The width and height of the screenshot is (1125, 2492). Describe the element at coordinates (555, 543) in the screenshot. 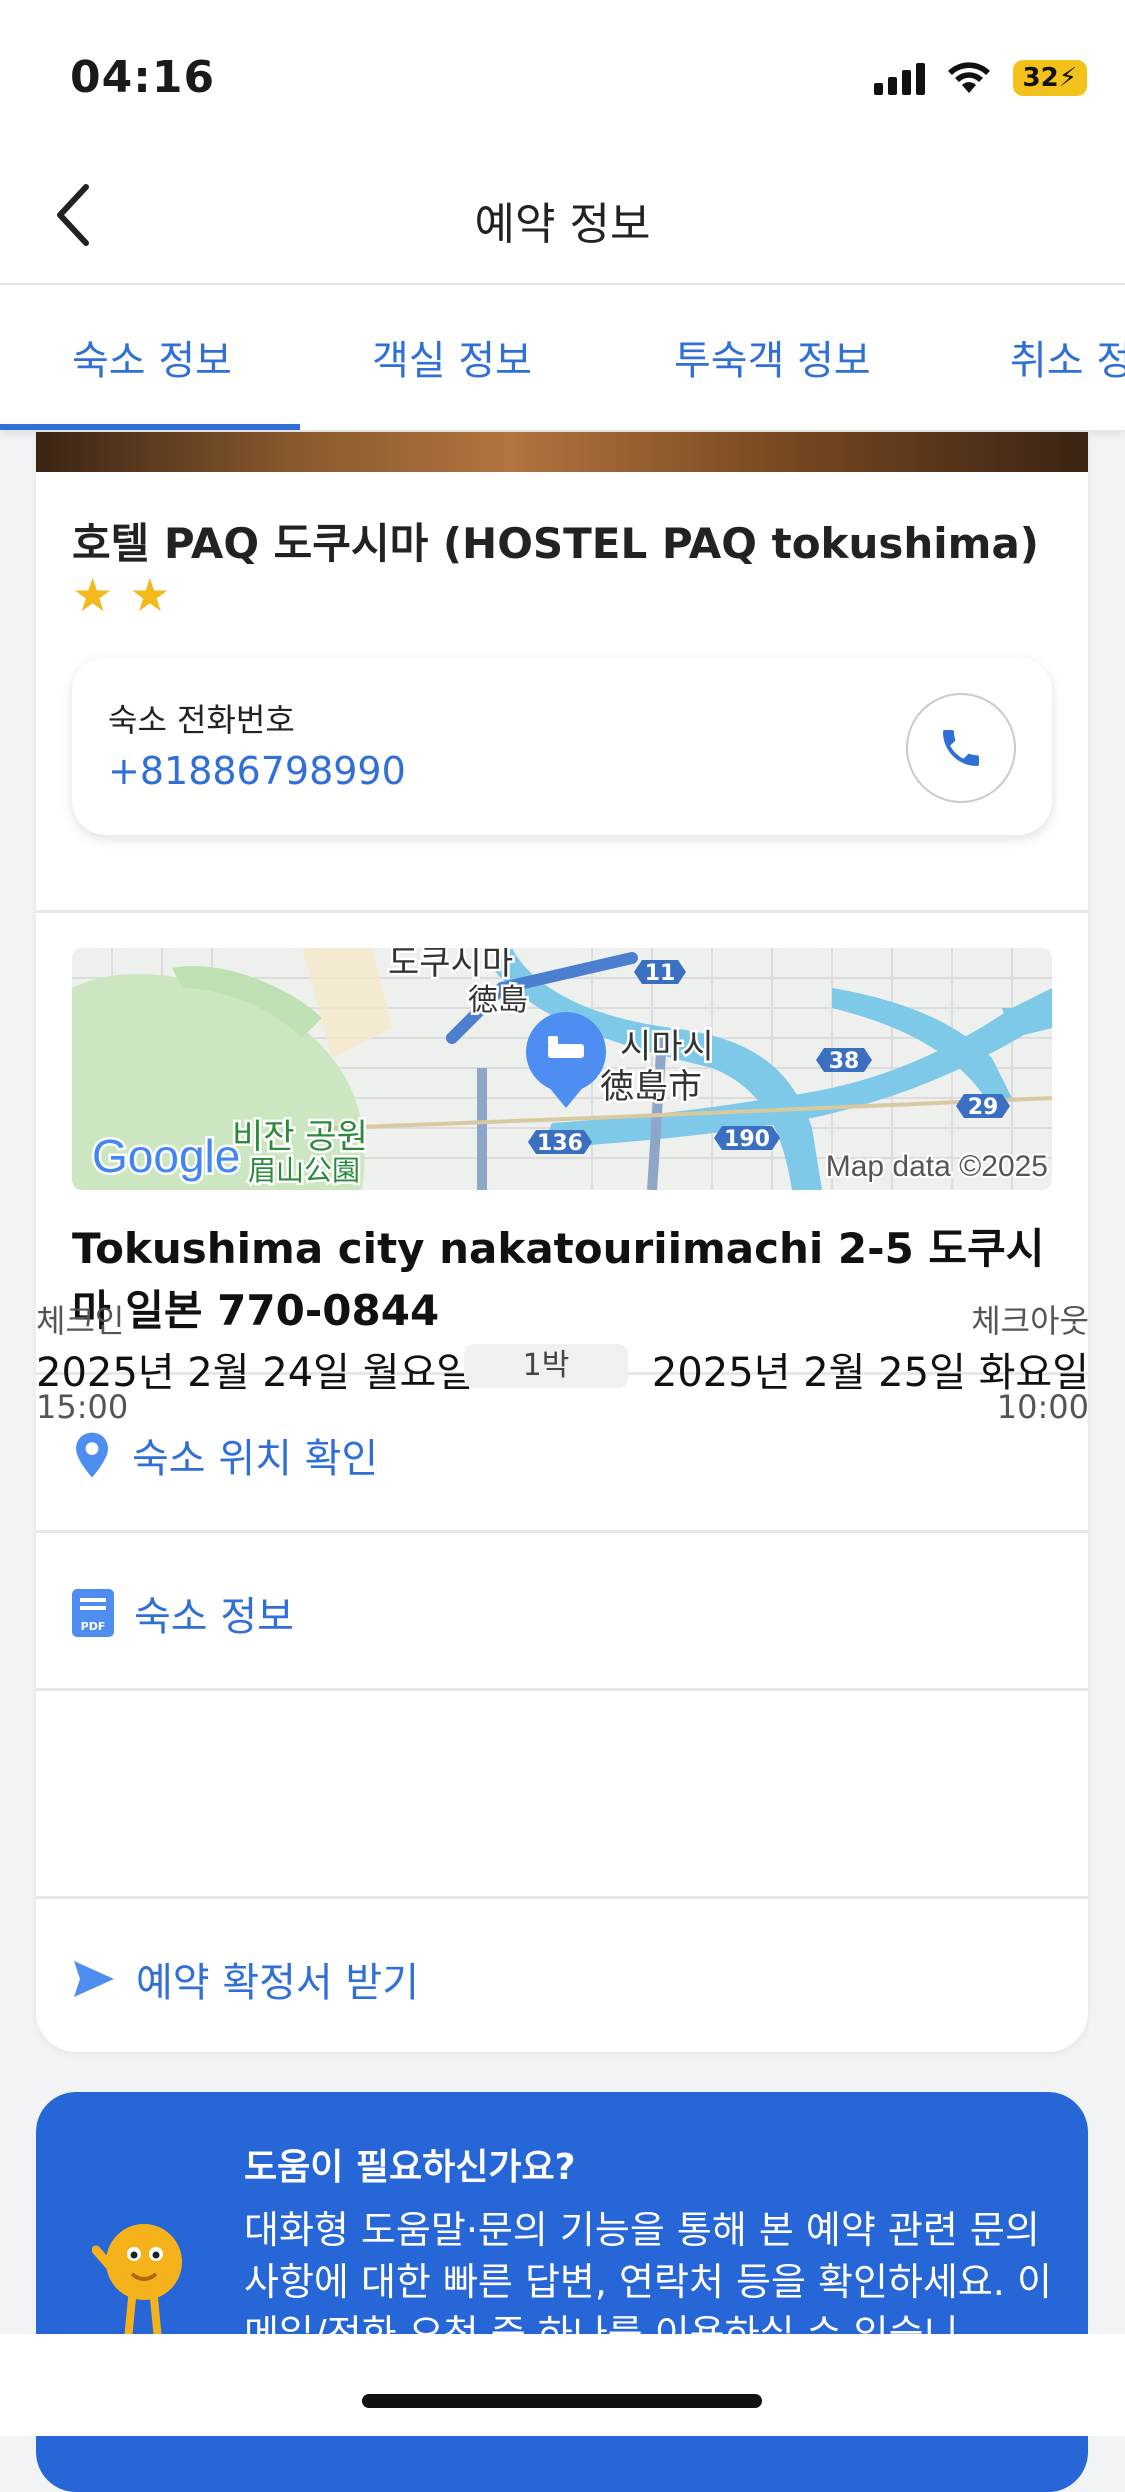

I see `hotel-name: 호텔 PAQ 도쿠시마 (HOSTEL PAQ tokushima)` at that location.